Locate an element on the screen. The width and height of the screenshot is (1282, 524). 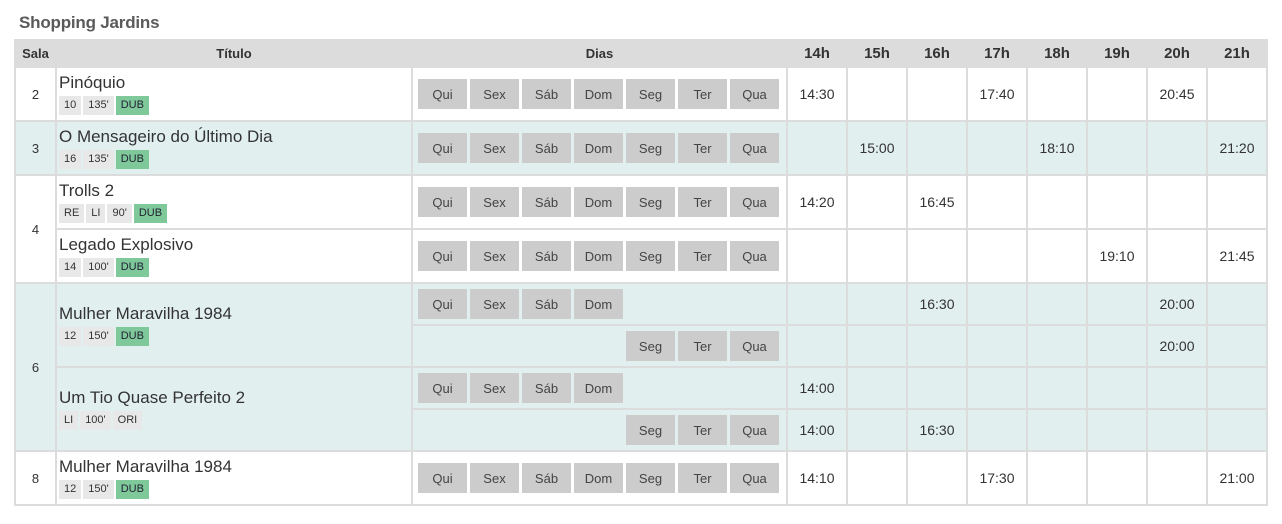
showtime-cell: 21:45 is located at coordinates (1237, 256).